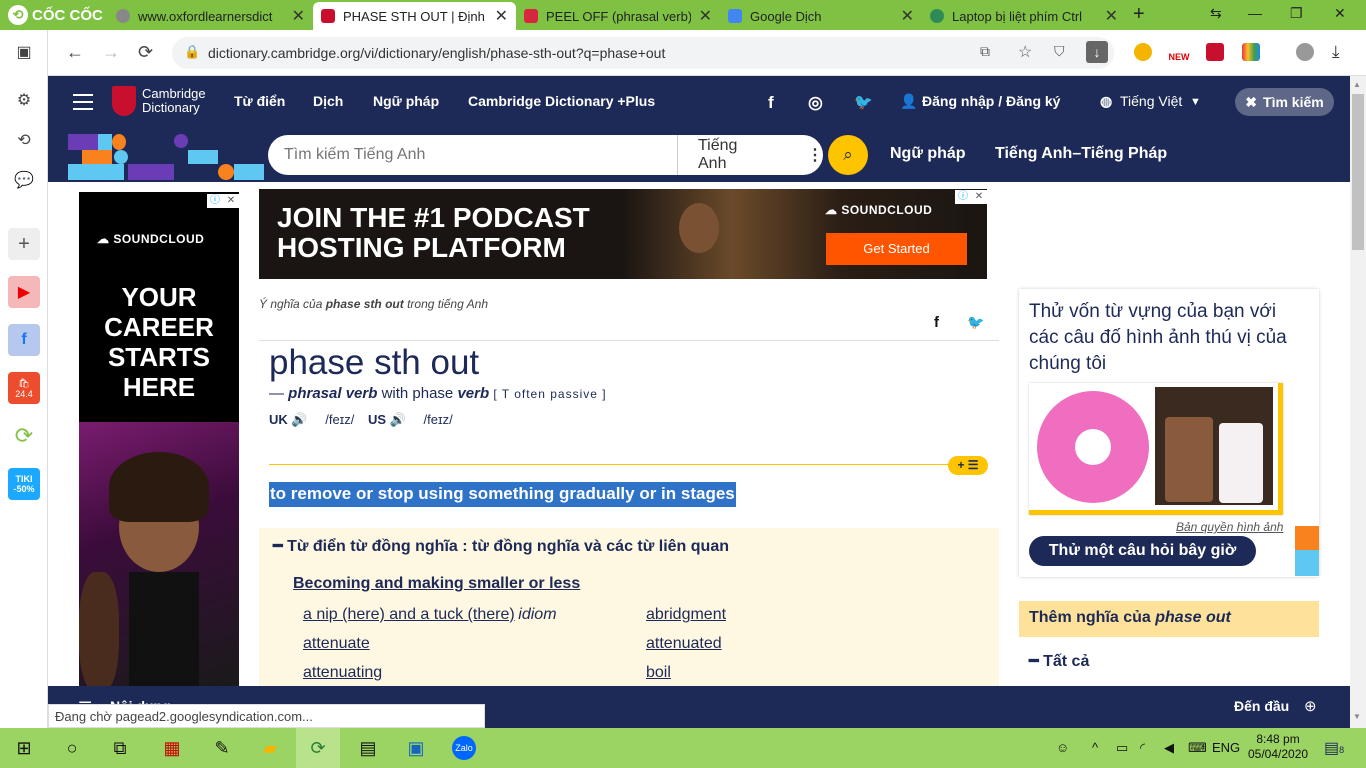 The height and width of the screenshot is (768, 1366). I want to click on instagram-icon: ◎, so click(815, 103).